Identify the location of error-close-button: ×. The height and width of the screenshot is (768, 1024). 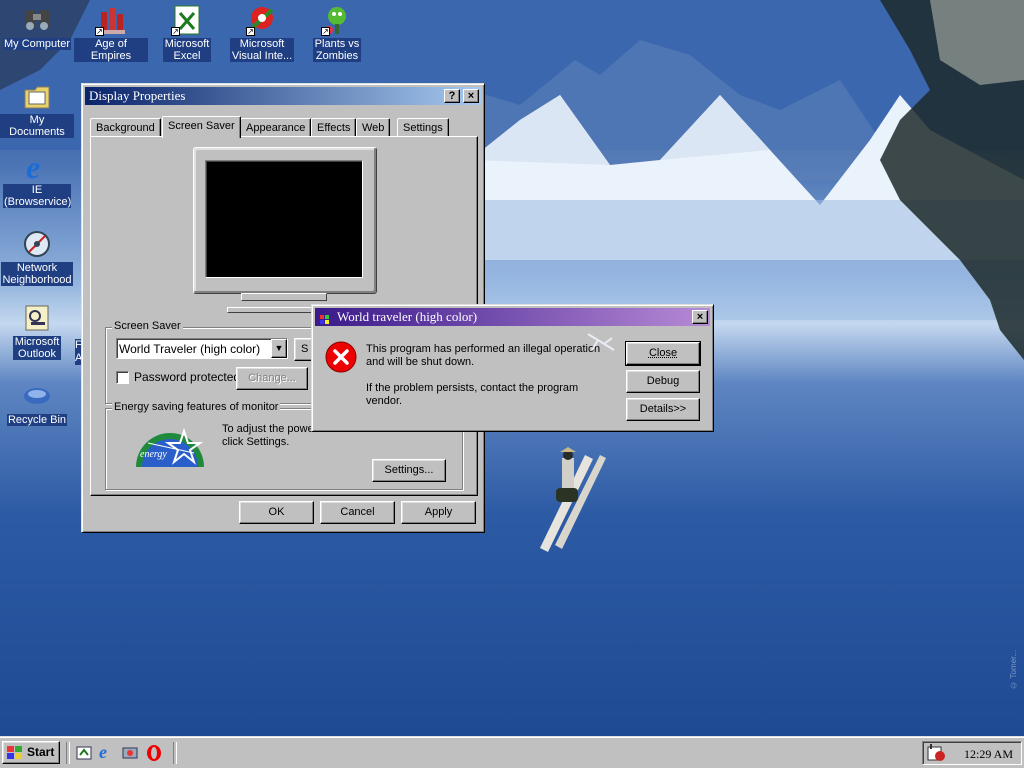
(700, 317).